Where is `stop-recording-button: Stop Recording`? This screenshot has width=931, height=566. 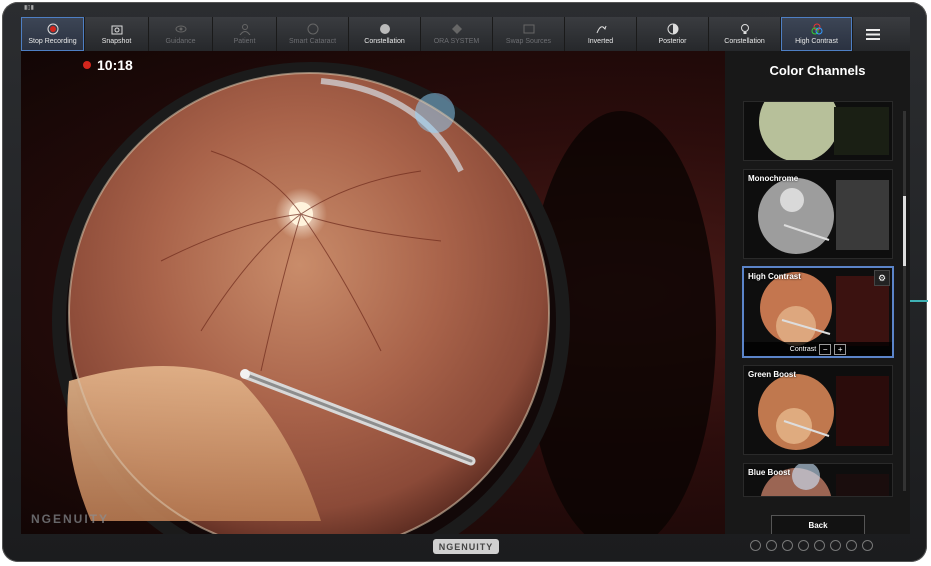 stop-recording-button: Stop Recording is located at coordinates (53, 34).